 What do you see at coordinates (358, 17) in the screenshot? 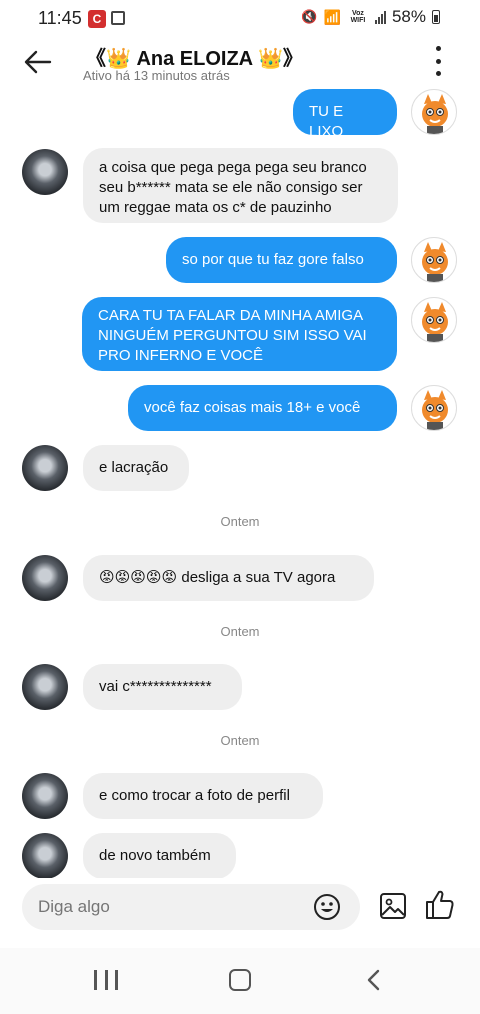
I see `voz-wifi-label: Voz WIFI` at bounding box center [358, 17].